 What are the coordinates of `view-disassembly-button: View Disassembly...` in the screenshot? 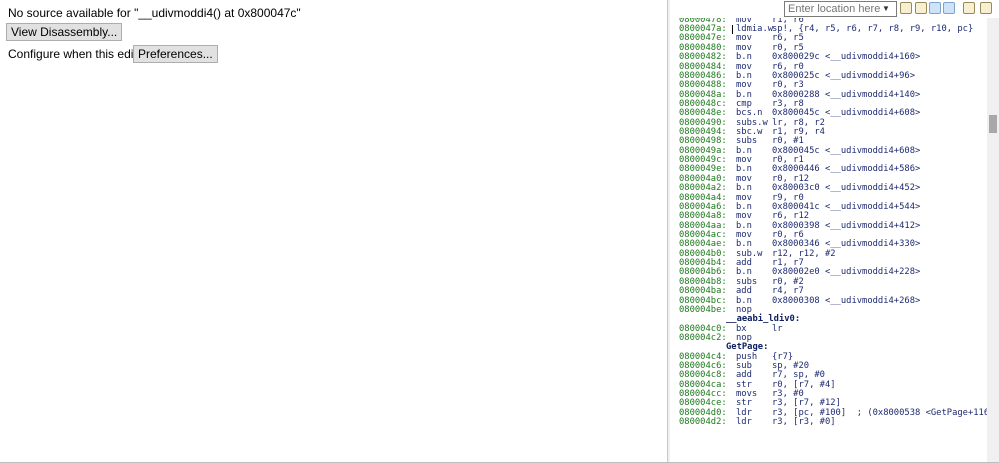 It's located at (64, 32).